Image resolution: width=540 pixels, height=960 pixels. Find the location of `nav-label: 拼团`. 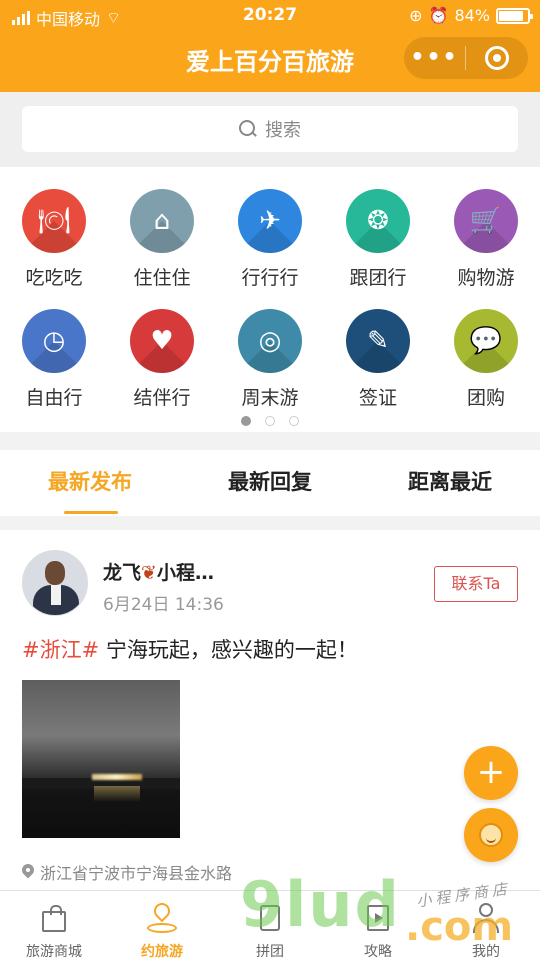

nav-label: 拼团 is located at coordinates (270, 952).